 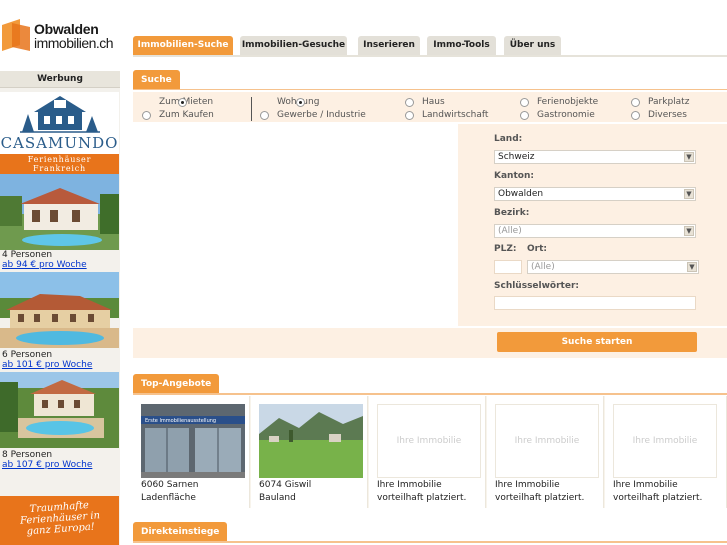 I want to click on logo-mark-icon, so click(x=16, y=35).